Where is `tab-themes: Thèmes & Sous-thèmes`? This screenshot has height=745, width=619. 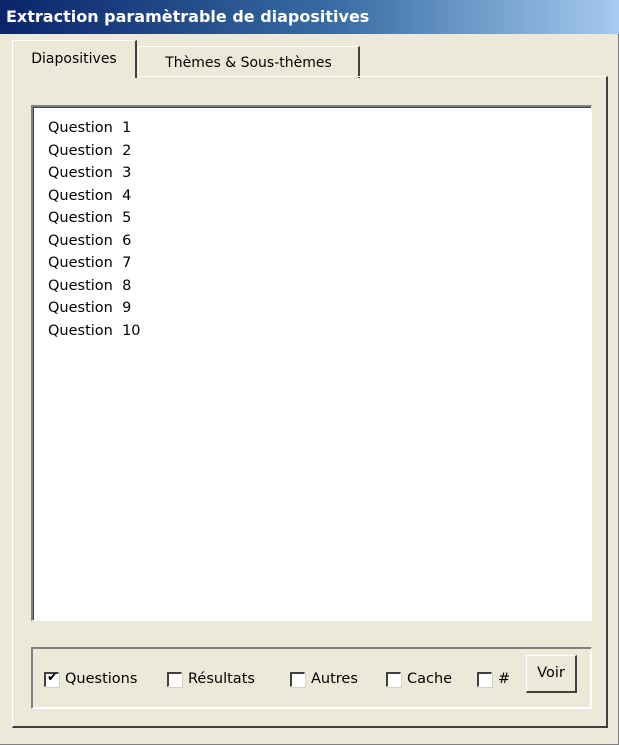 tab-themes: Thèmes & Sous-thèmes is located at coordinates (249, 62).